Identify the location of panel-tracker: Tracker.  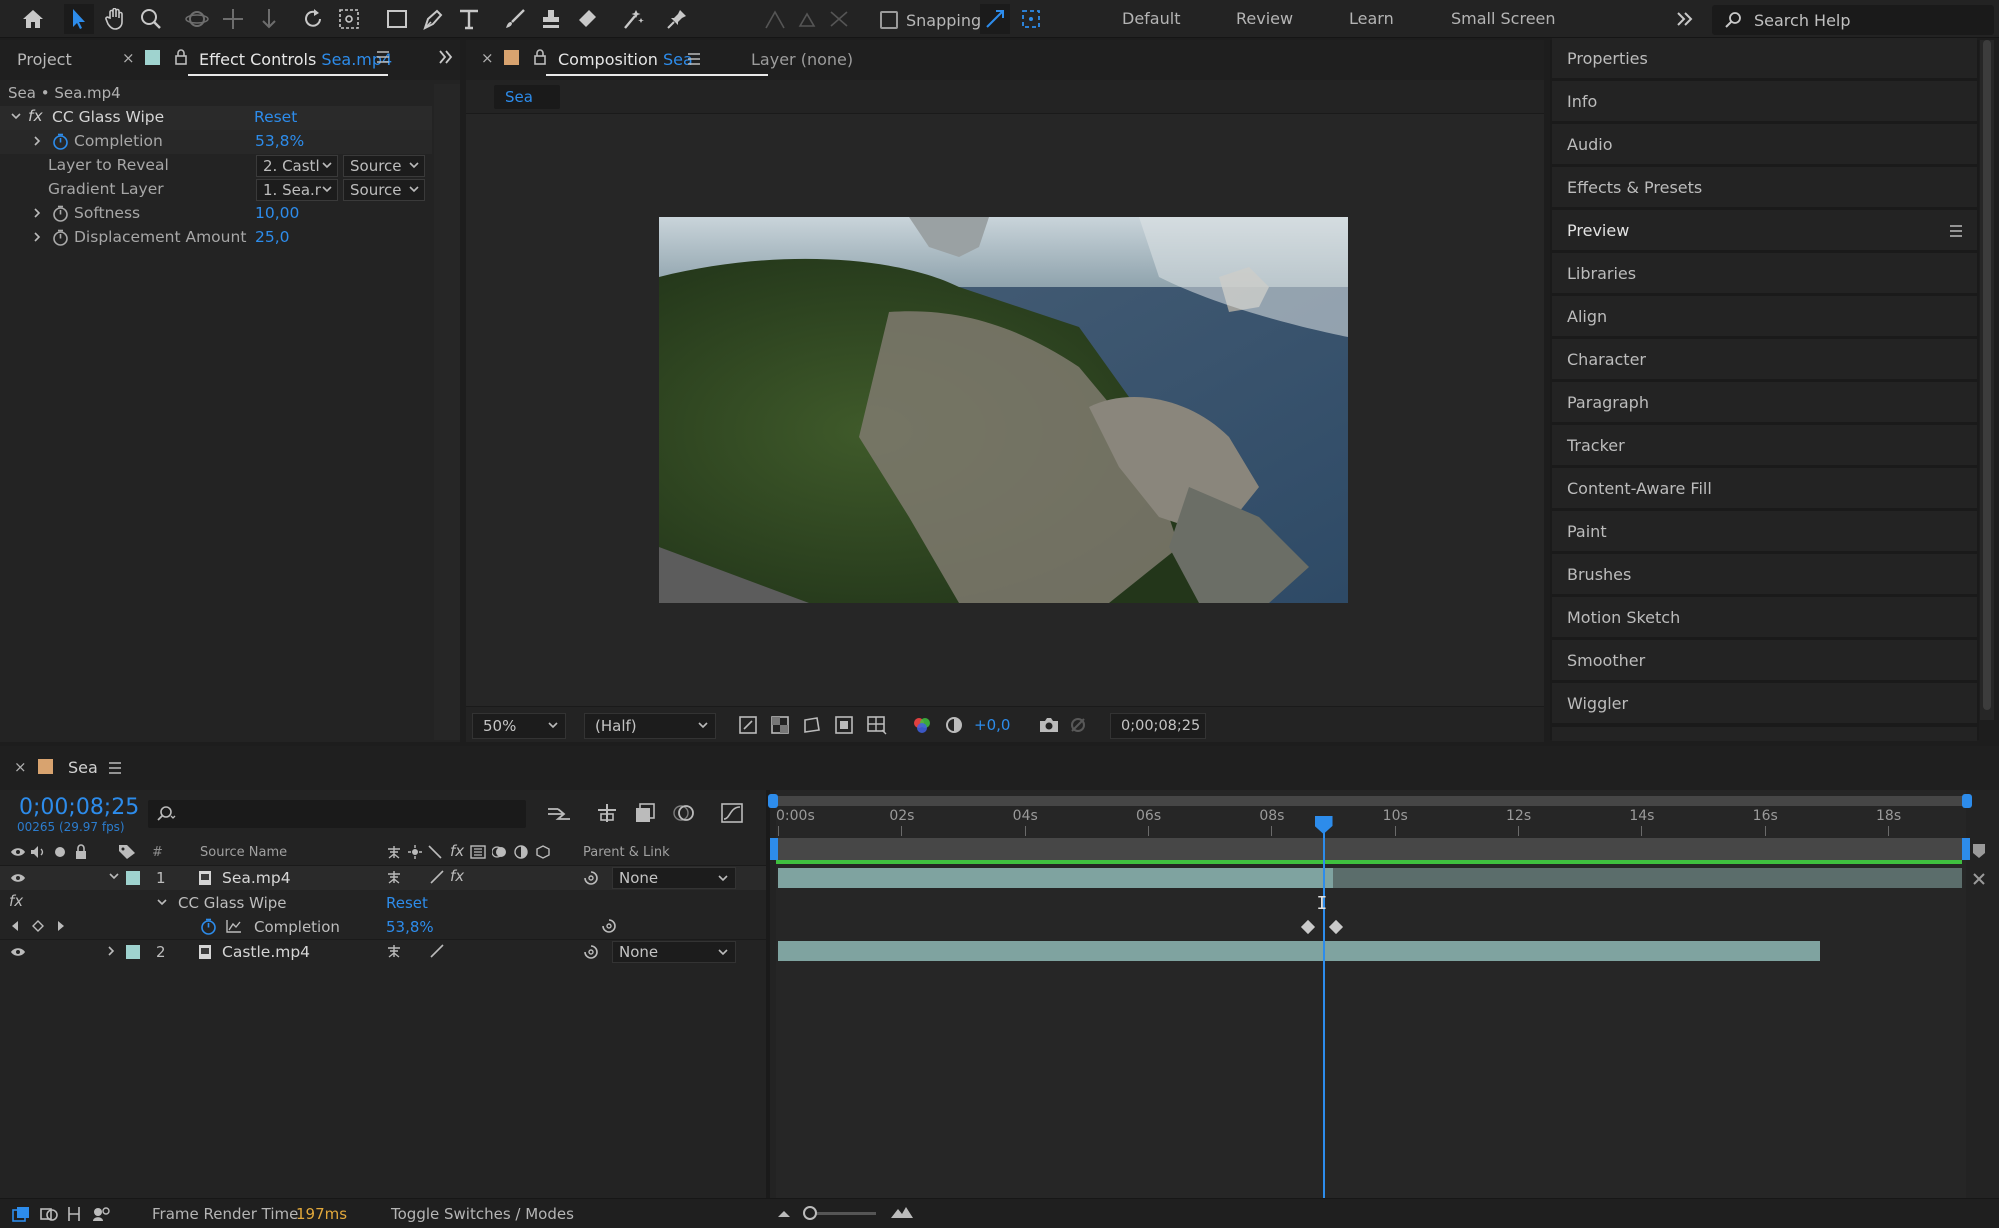
(1764, 446).